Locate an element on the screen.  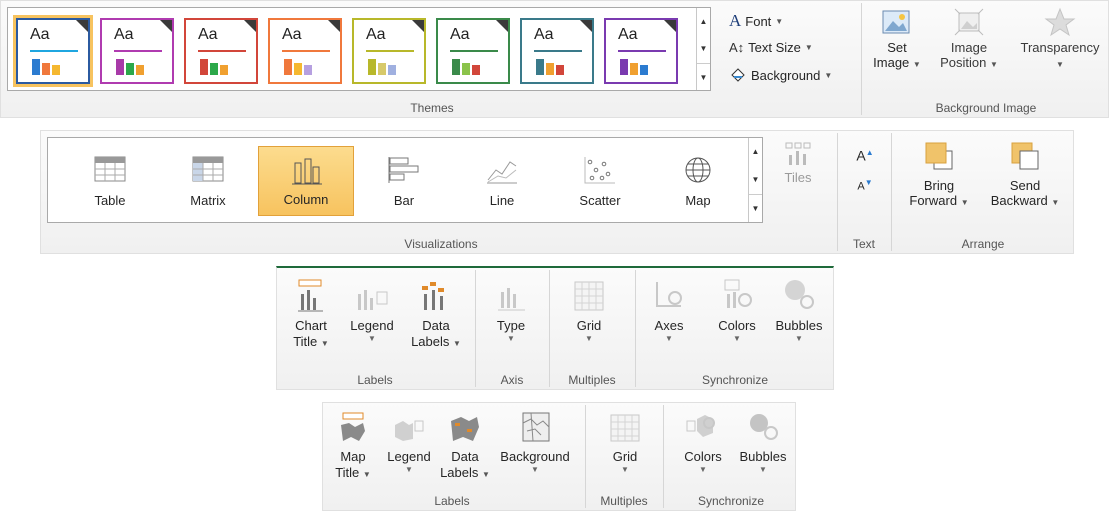
image-position-icon is located at coordinates (969, 22).